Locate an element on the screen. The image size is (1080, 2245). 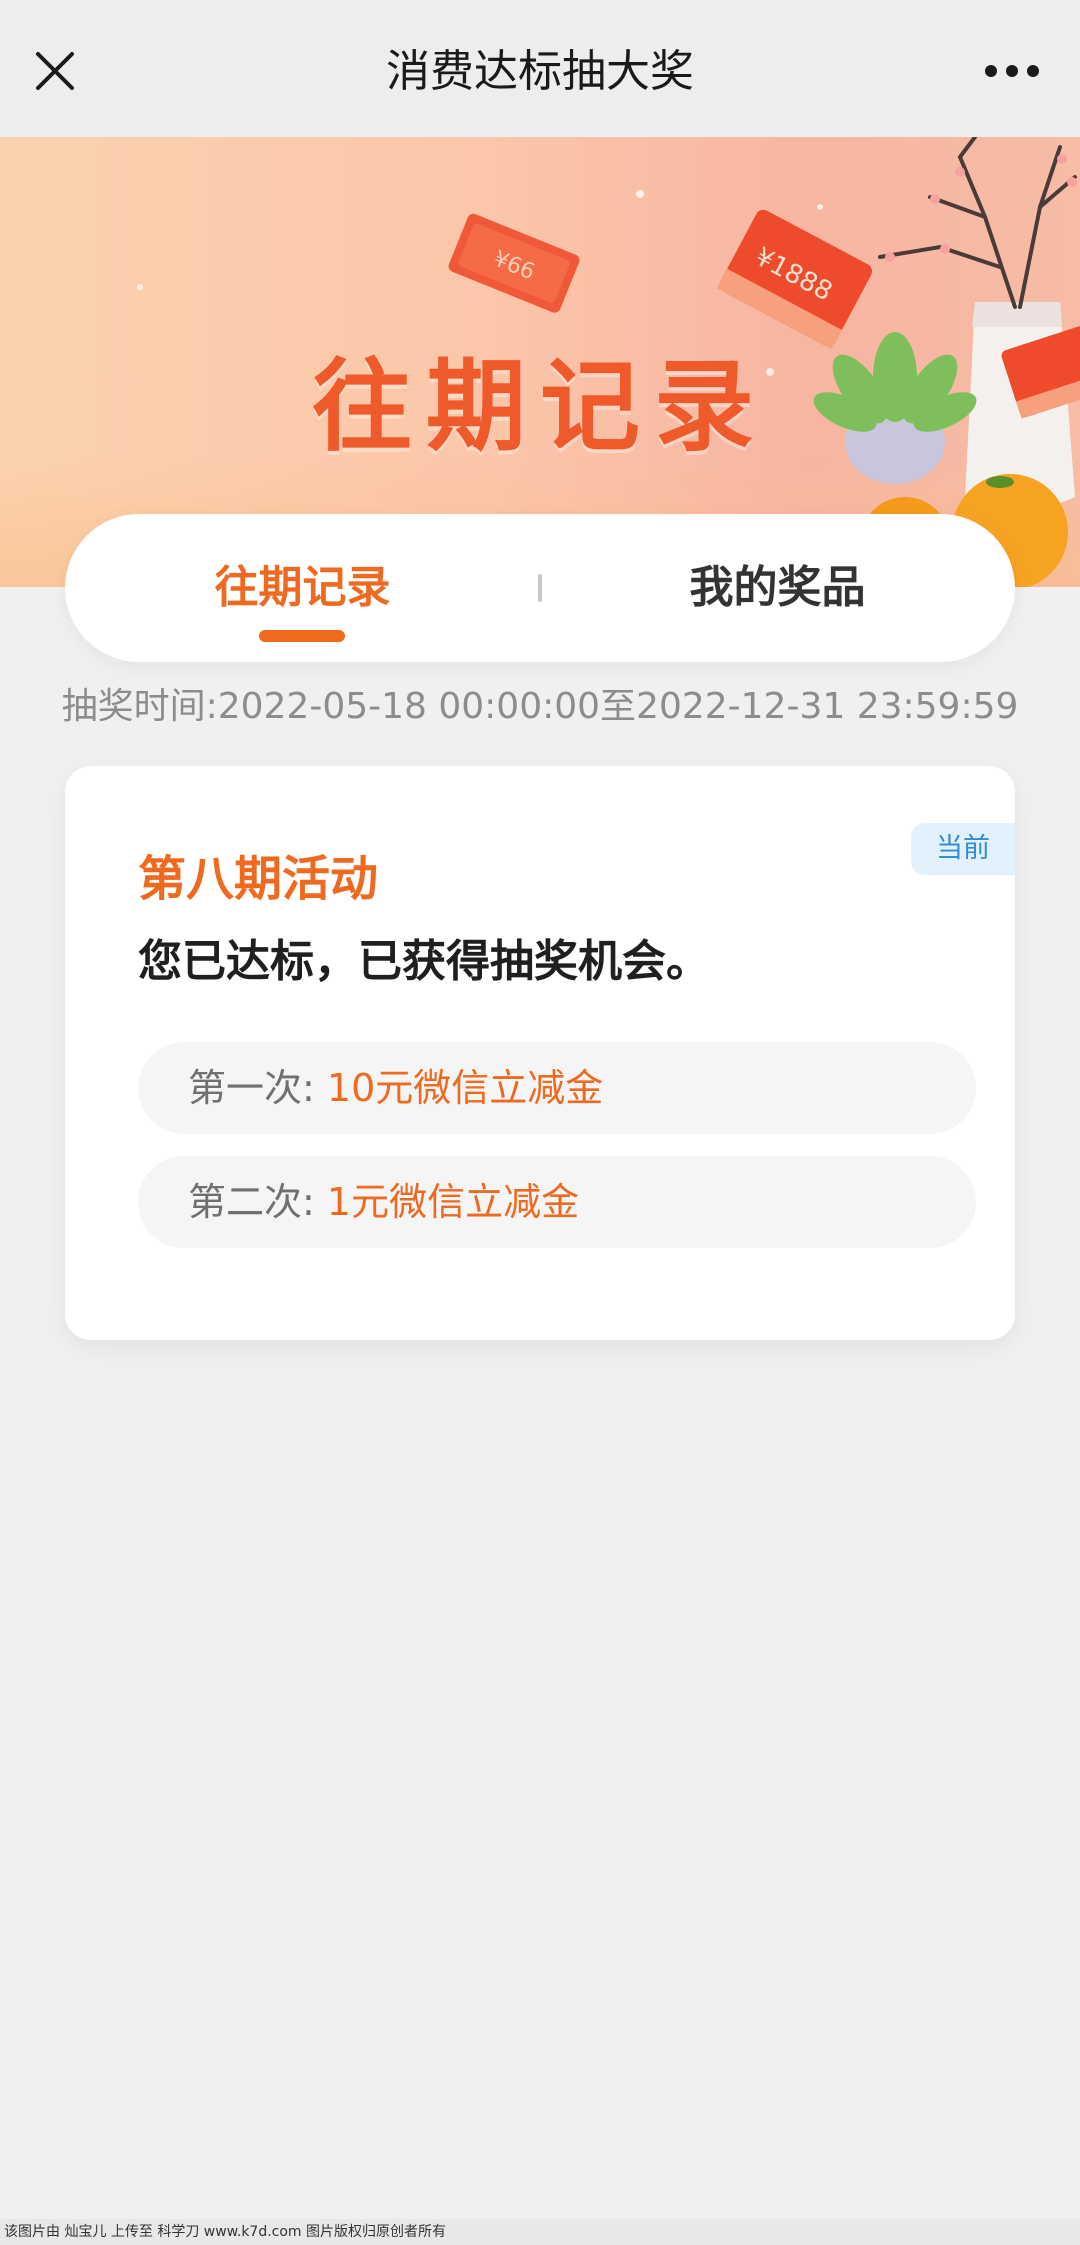
prize-label: 第一次: is located at coordinates (251, 1088).